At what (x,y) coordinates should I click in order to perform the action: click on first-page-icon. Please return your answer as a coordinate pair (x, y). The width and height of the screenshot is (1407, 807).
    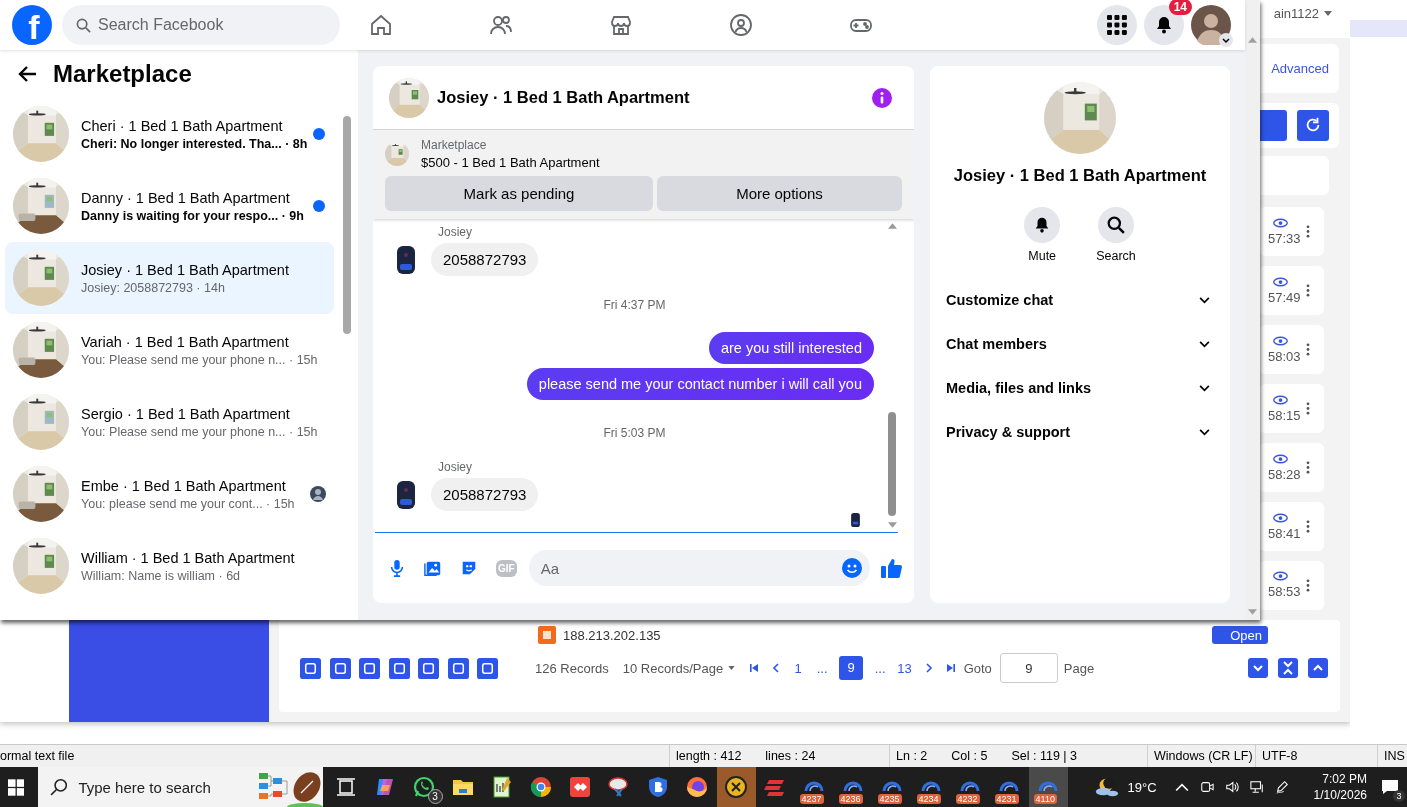
    Looking at the image, I should click on (754, 668).